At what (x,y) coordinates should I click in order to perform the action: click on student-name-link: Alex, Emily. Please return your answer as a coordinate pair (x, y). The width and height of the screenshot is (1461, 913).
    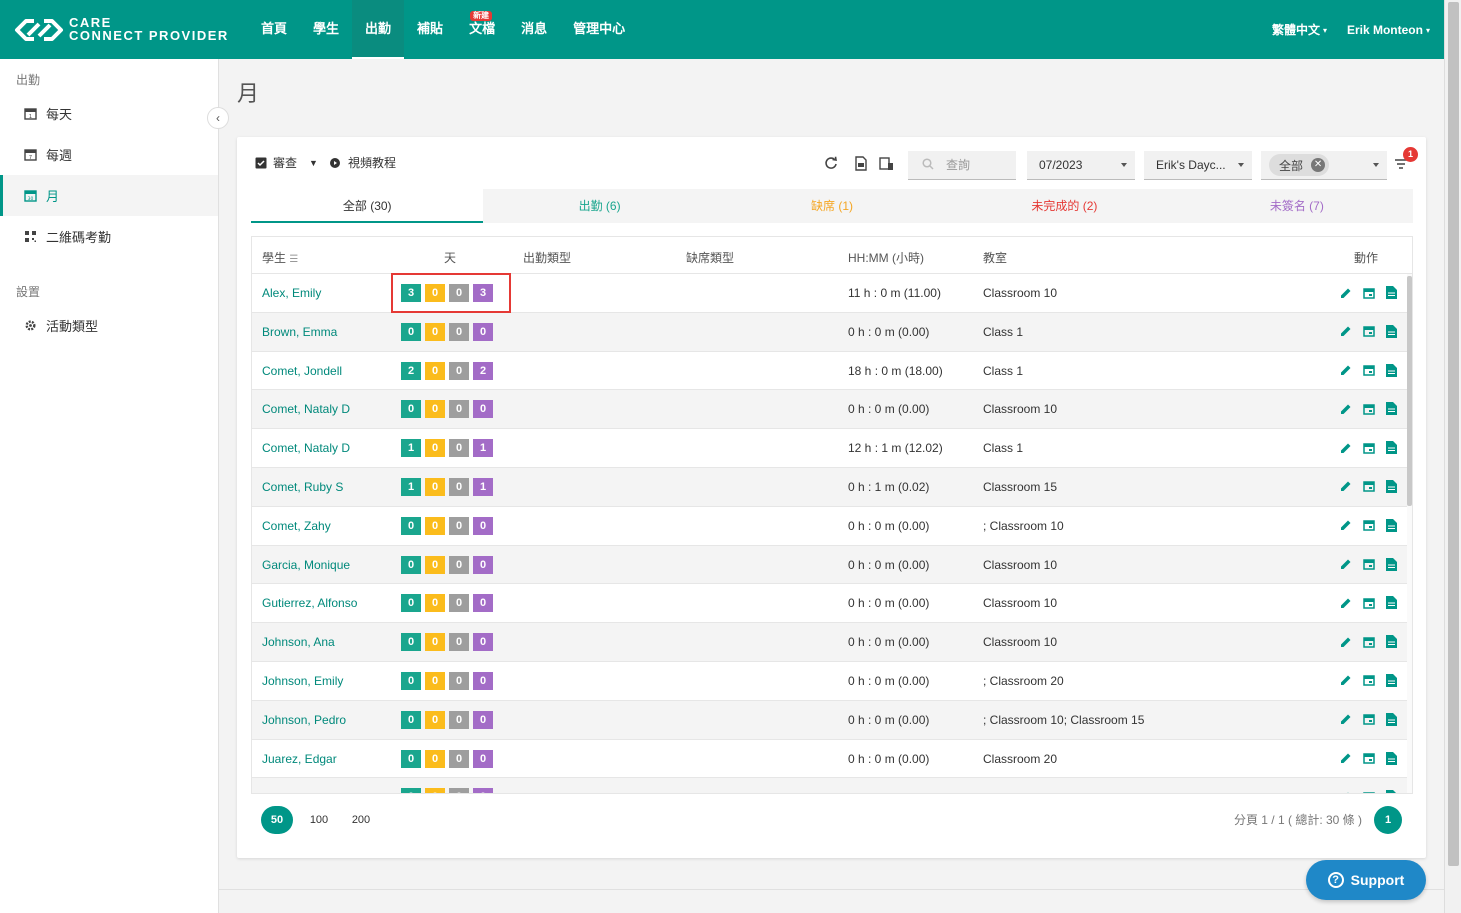
    Looking at the image, I should click on (291, 293).